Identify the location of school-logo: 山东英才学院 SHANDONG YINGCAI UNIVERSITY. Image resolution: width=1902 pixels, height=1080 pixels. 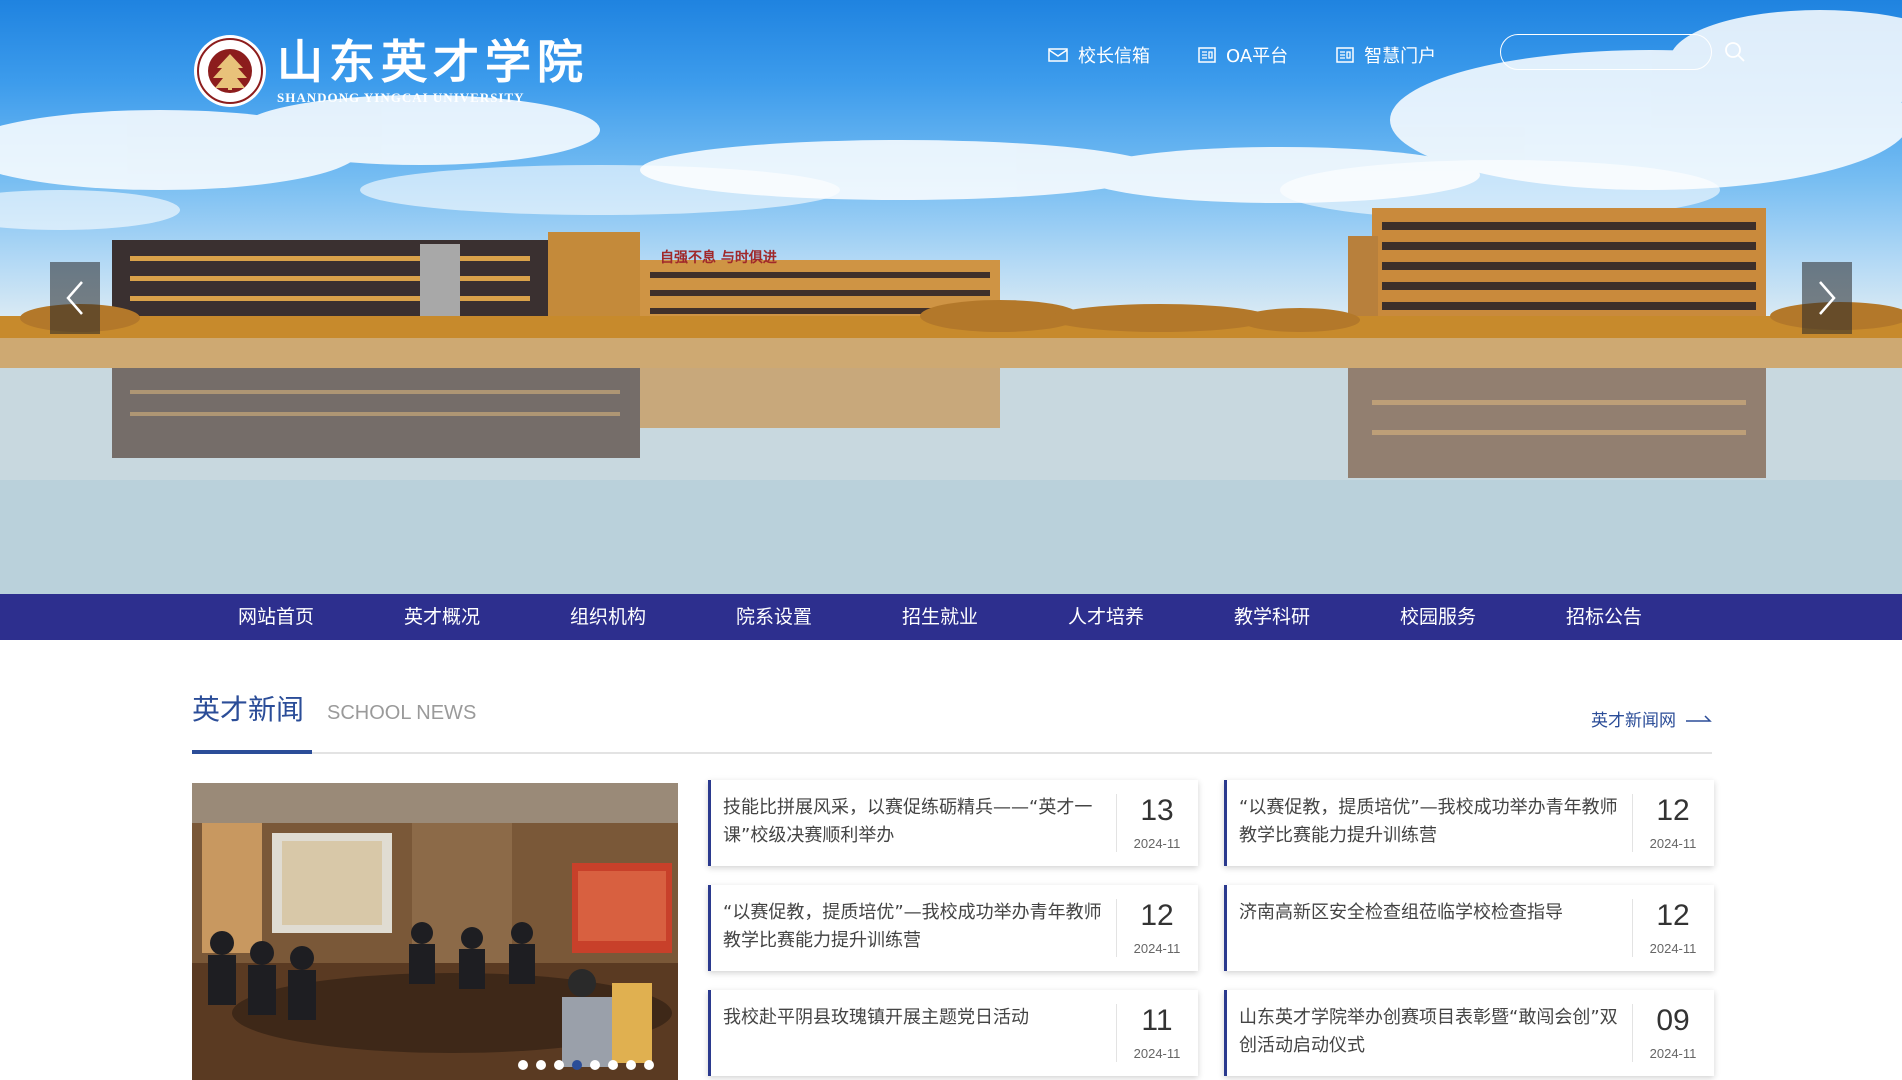
(391, 71).